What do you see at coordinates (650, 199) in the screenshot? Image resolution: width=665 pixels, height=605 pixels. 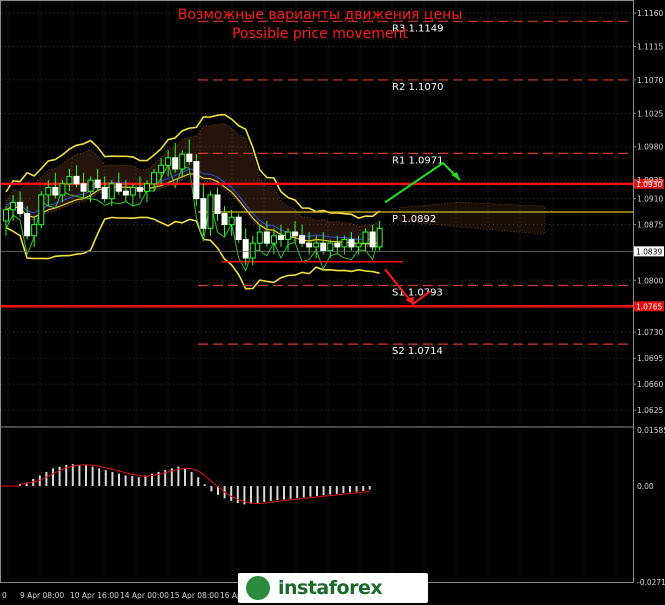 I see `price-tick-label: 1.0910` at bounding box center [650, 199].